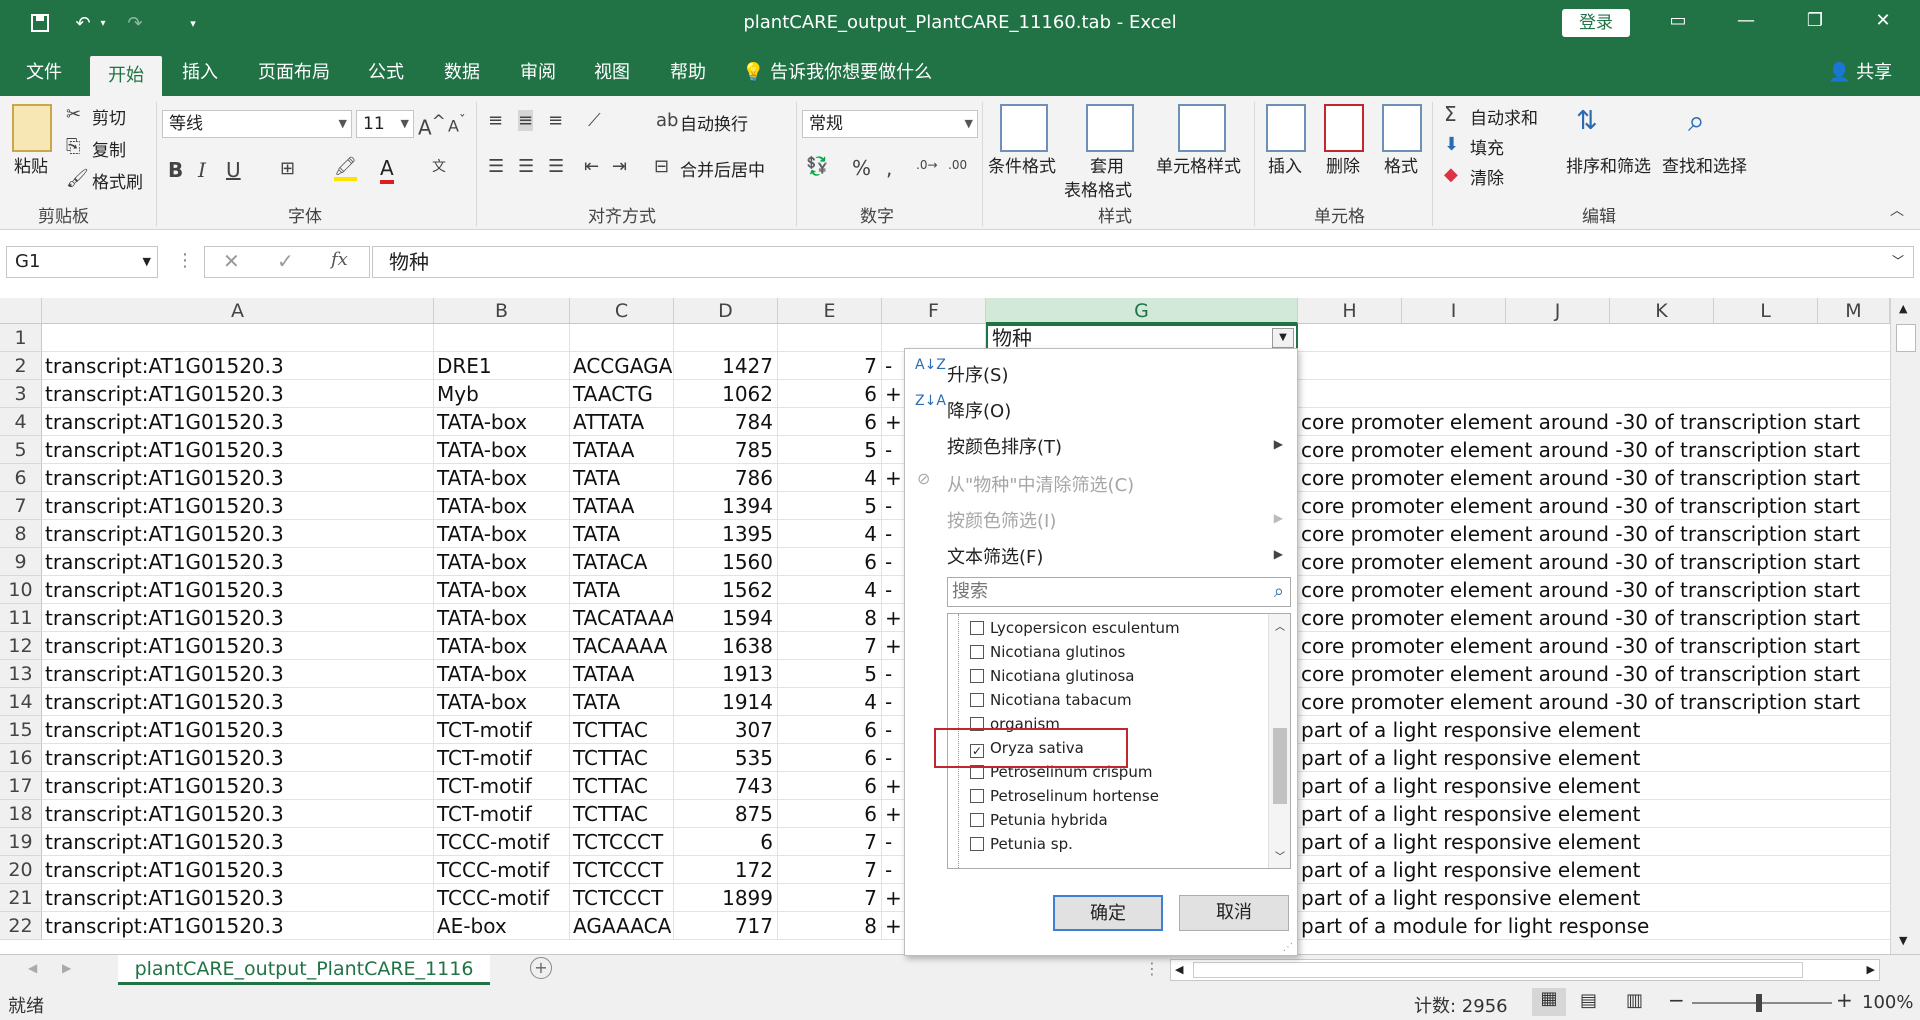 The width and height of the screenshot is (1920, 1020). Describe the element at coordinates (21, 786) in the screenshot. I see `row-header: 17` at that location.